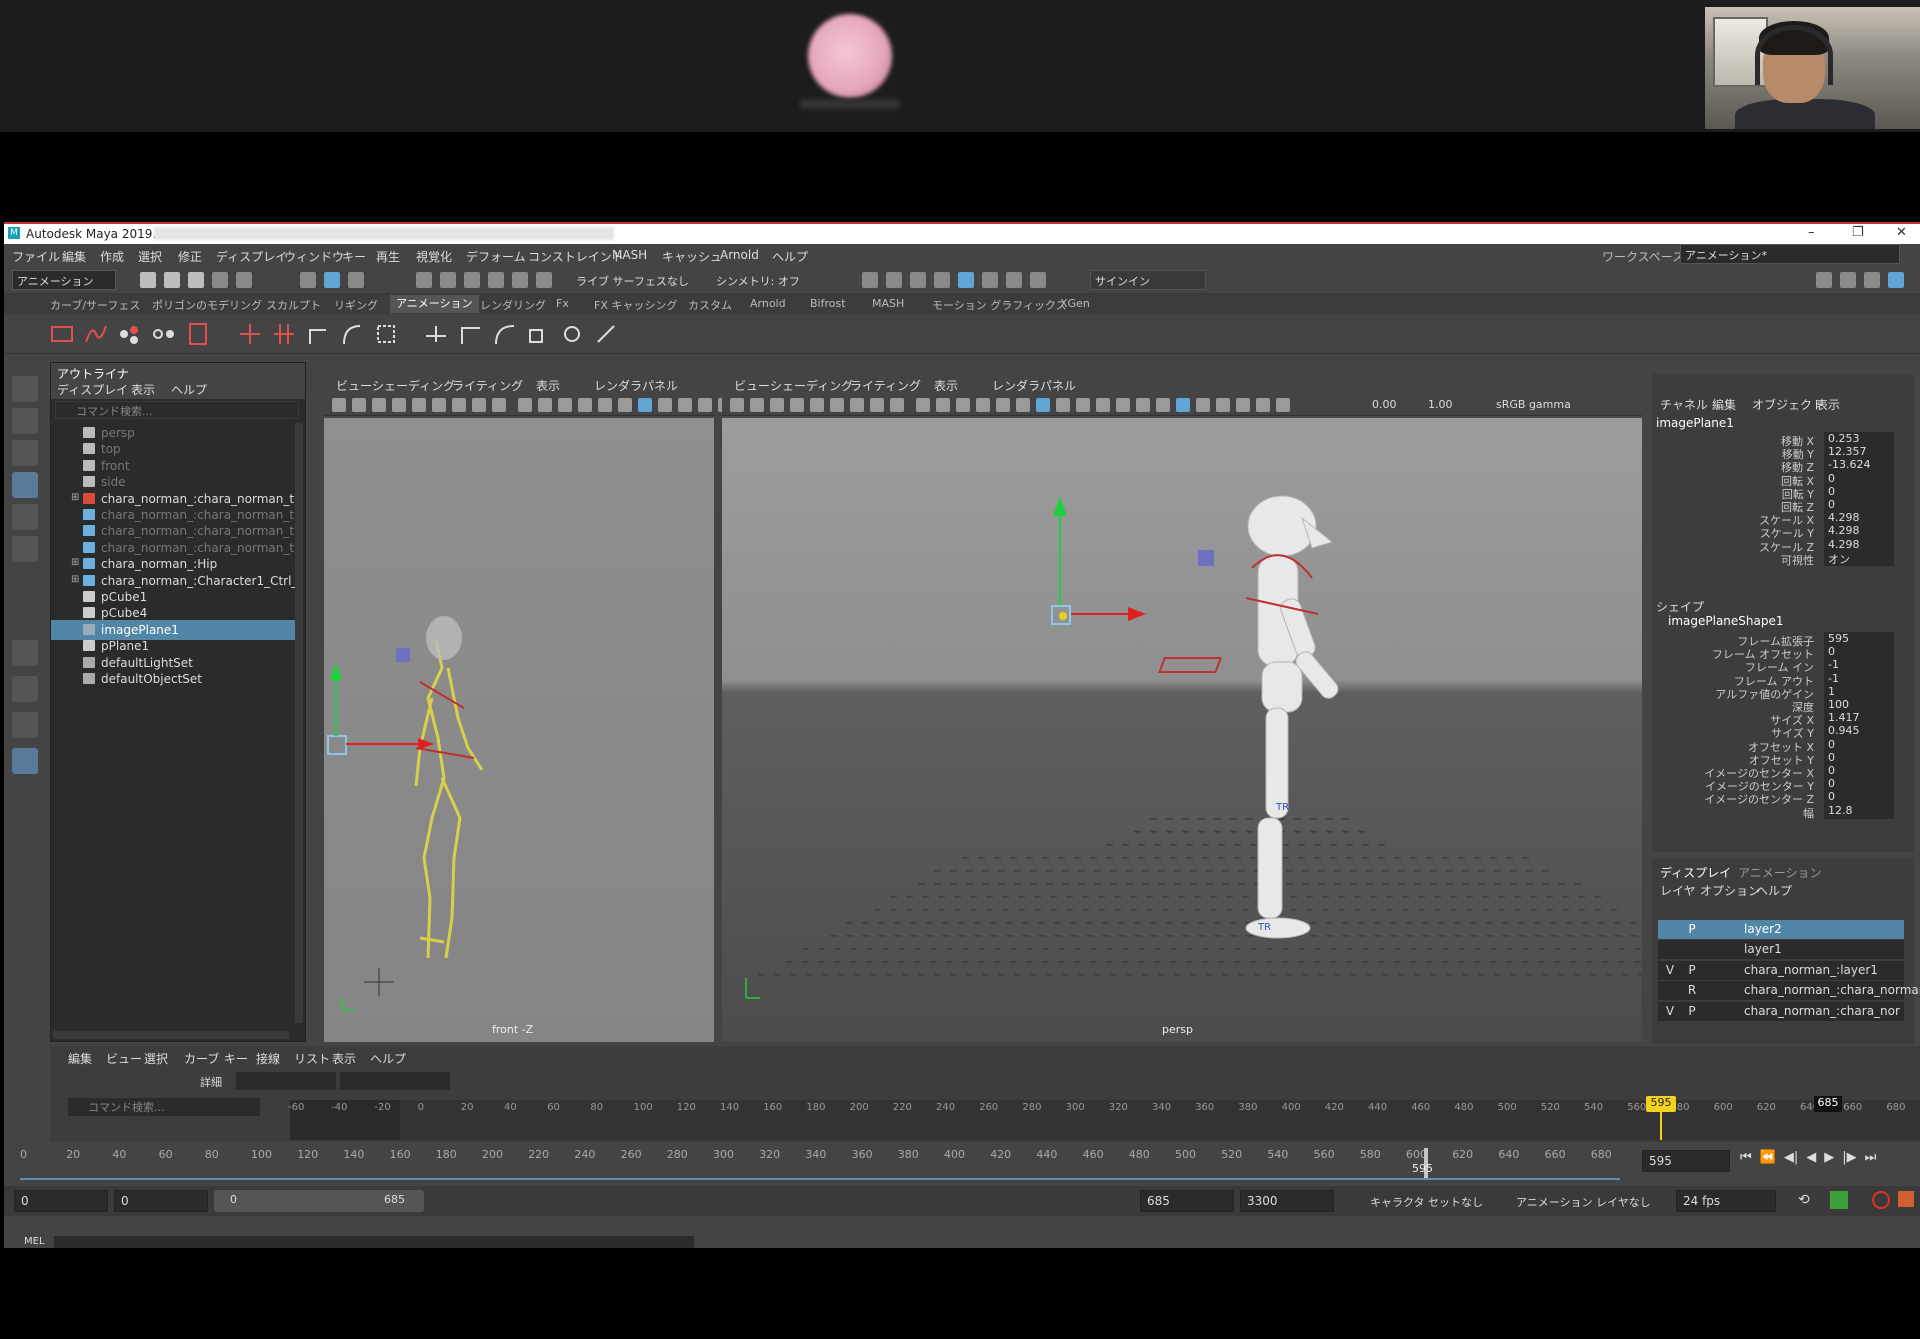 This screenshot has height=1339, width=1920. What do you see at coordinates (25, 689) in the screenshot?
I see `four-view-layout-icon` at bounding box center [25, 689].